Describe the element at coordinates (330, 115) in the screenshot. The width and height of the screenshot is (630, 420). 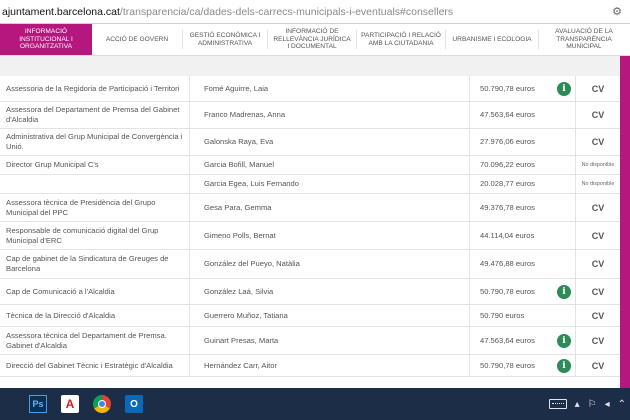
I see `name-cell: Franco Madrenas, Anna` at that location.